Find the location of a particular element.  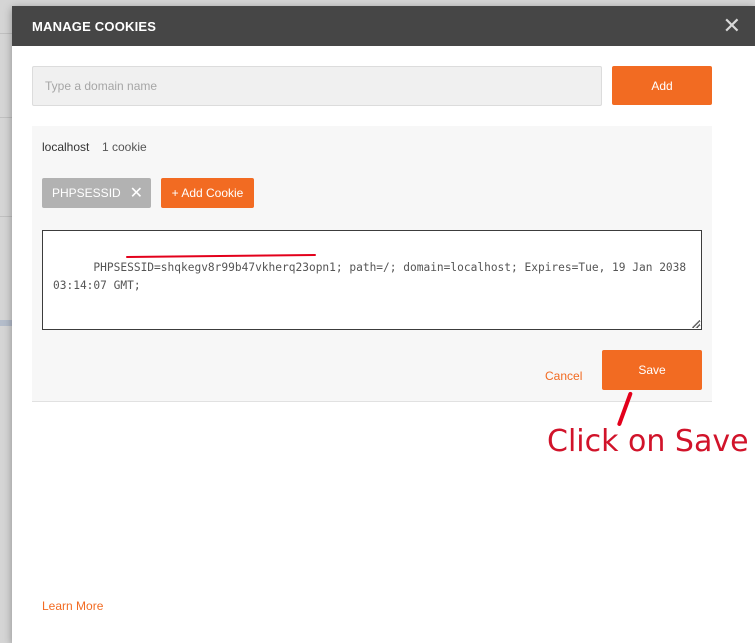

cookie-chip-phpsessid: PHPSESSID ✕ is located at coordinates (96, 193).